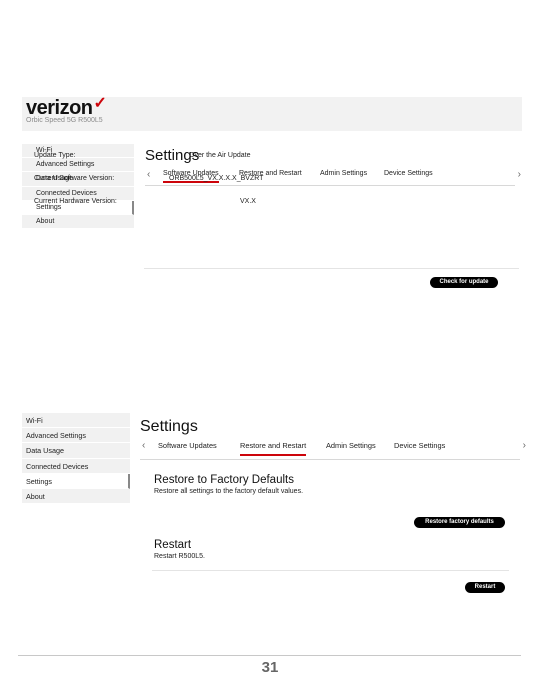 This screenshot has height=684, width=540. What do you see at coordinates (100, 103) in the screenshot?
I see `check-mark-icon: ✓` at bounding box center [100, 103].